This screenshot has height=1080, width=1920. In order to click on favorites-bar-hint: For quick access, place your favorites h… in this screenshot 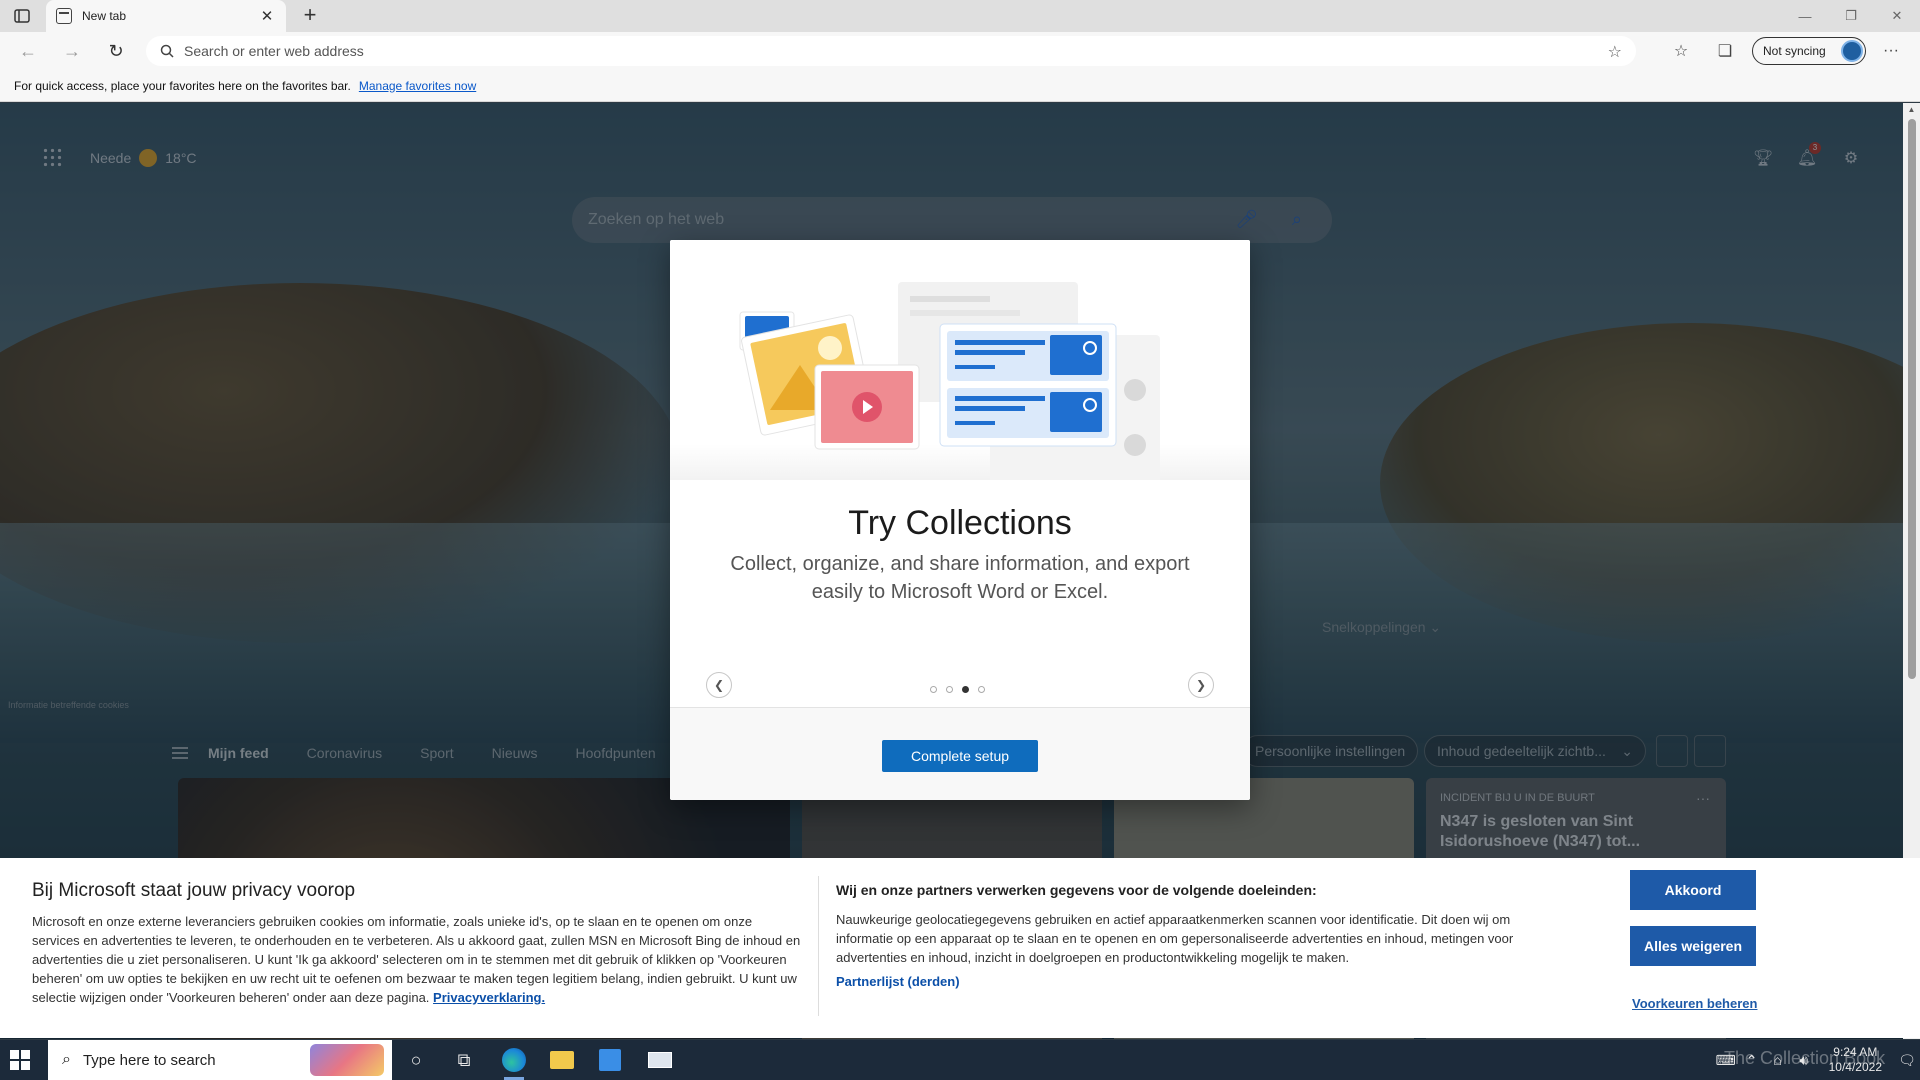, I will do `click(182, 85)`.